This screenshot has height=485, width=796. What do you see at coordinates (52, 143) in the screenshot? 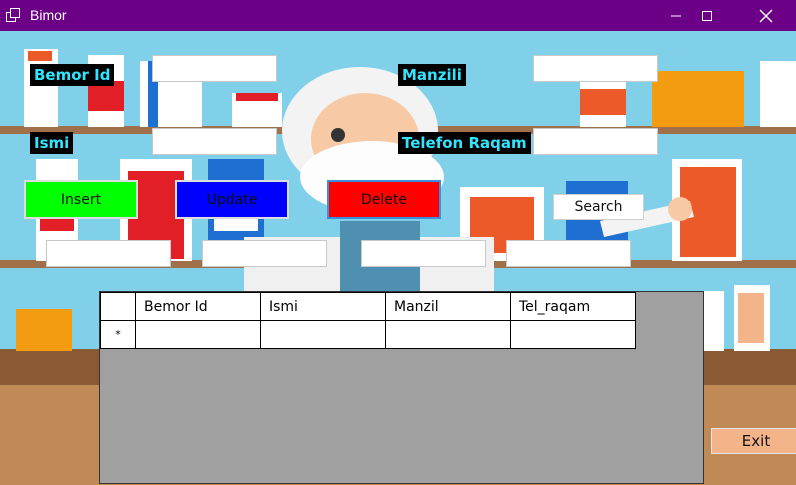
I see `ismi-label: Ismi` at bounding box center [52, 143].